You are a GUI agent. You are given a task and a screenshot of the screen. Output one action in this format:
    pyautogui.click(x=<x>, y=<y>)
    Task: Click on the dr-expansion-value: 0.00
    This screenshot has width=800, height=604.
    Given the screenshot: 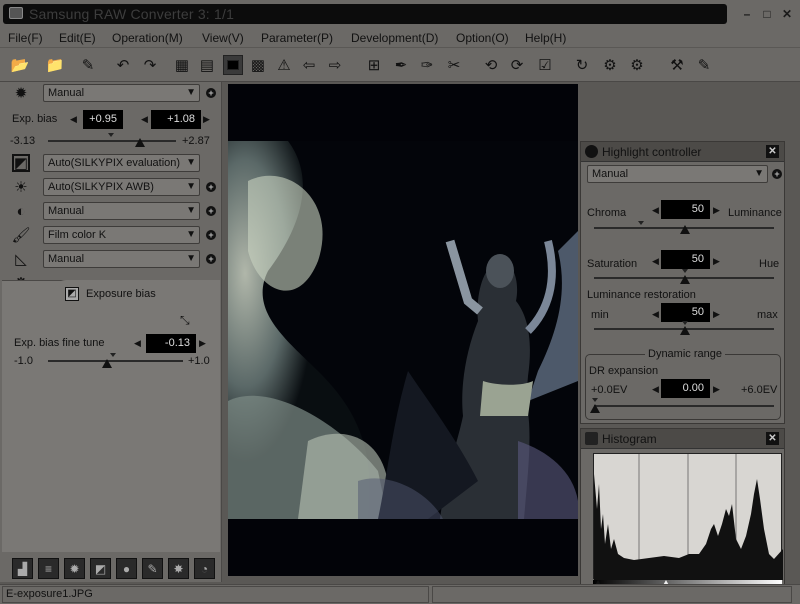 What is the action you would take?
    pyautogui.click(x=685, y=388)
    